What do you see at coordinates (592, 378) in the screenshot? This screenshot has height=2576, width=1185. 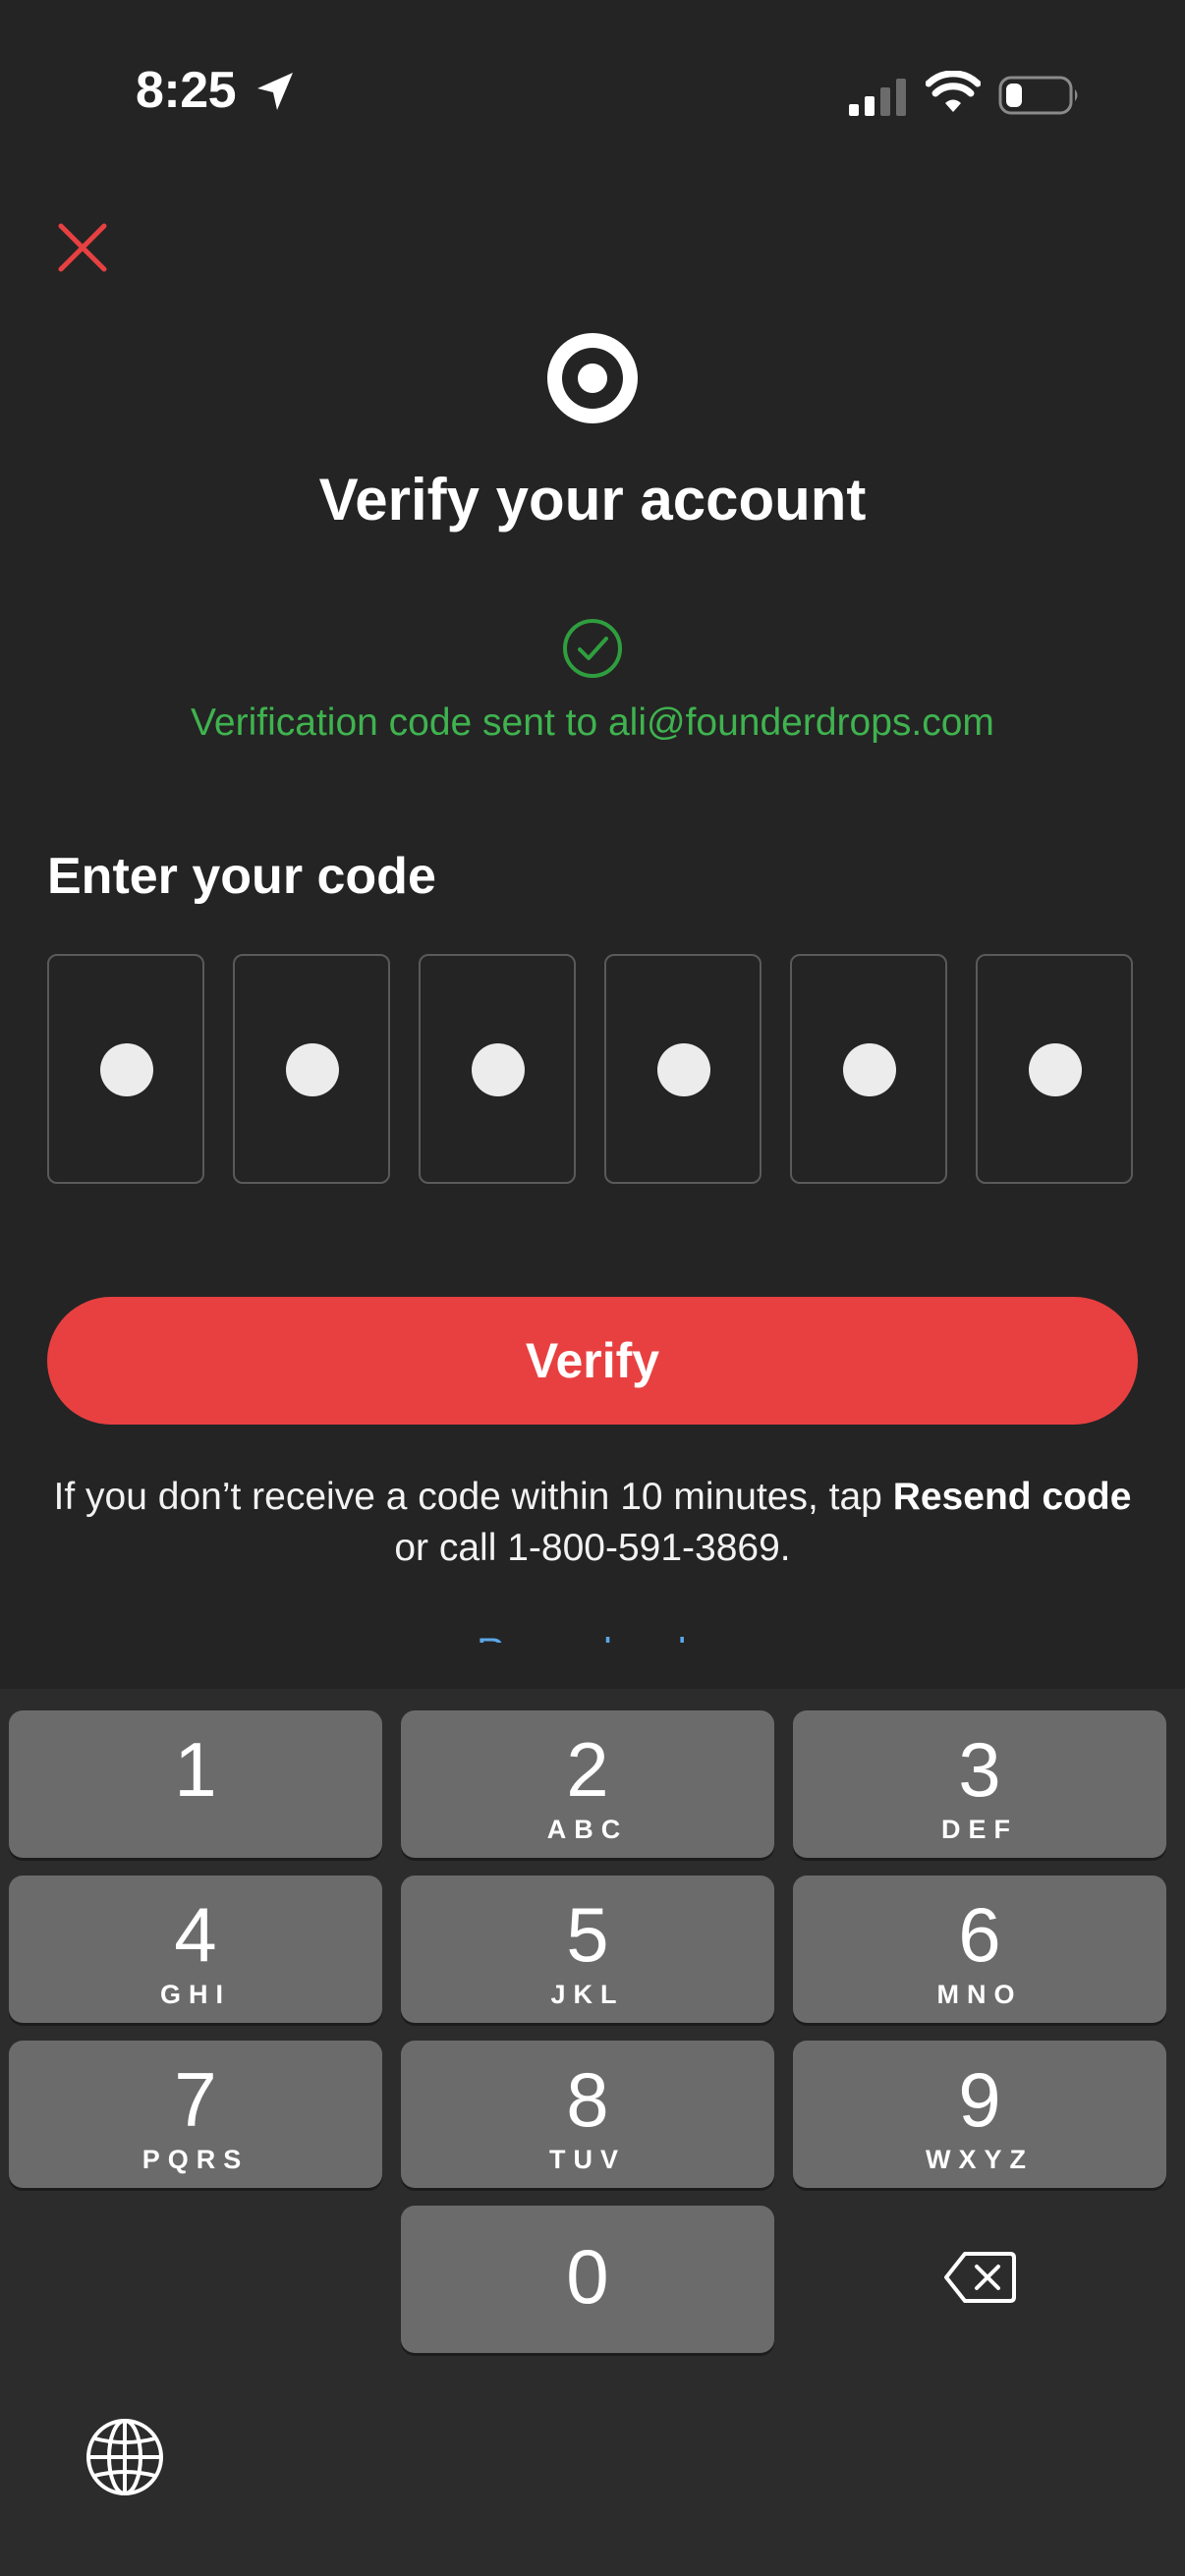 I see `target-logo` at bounding box center [592, 378].